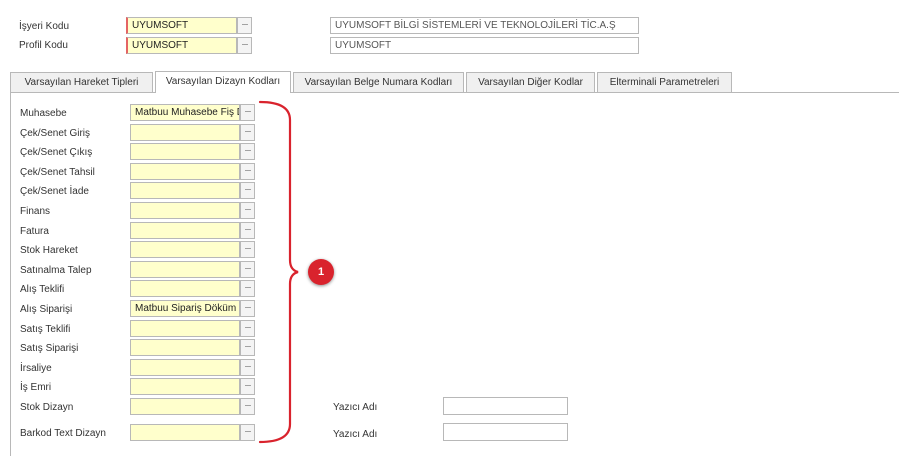 The height and width of the screenshot is (456, 899). What do you see at coordinates (185, 210) in the screenshot?
I see `row-field-finans` at bounding box center [185, 210].